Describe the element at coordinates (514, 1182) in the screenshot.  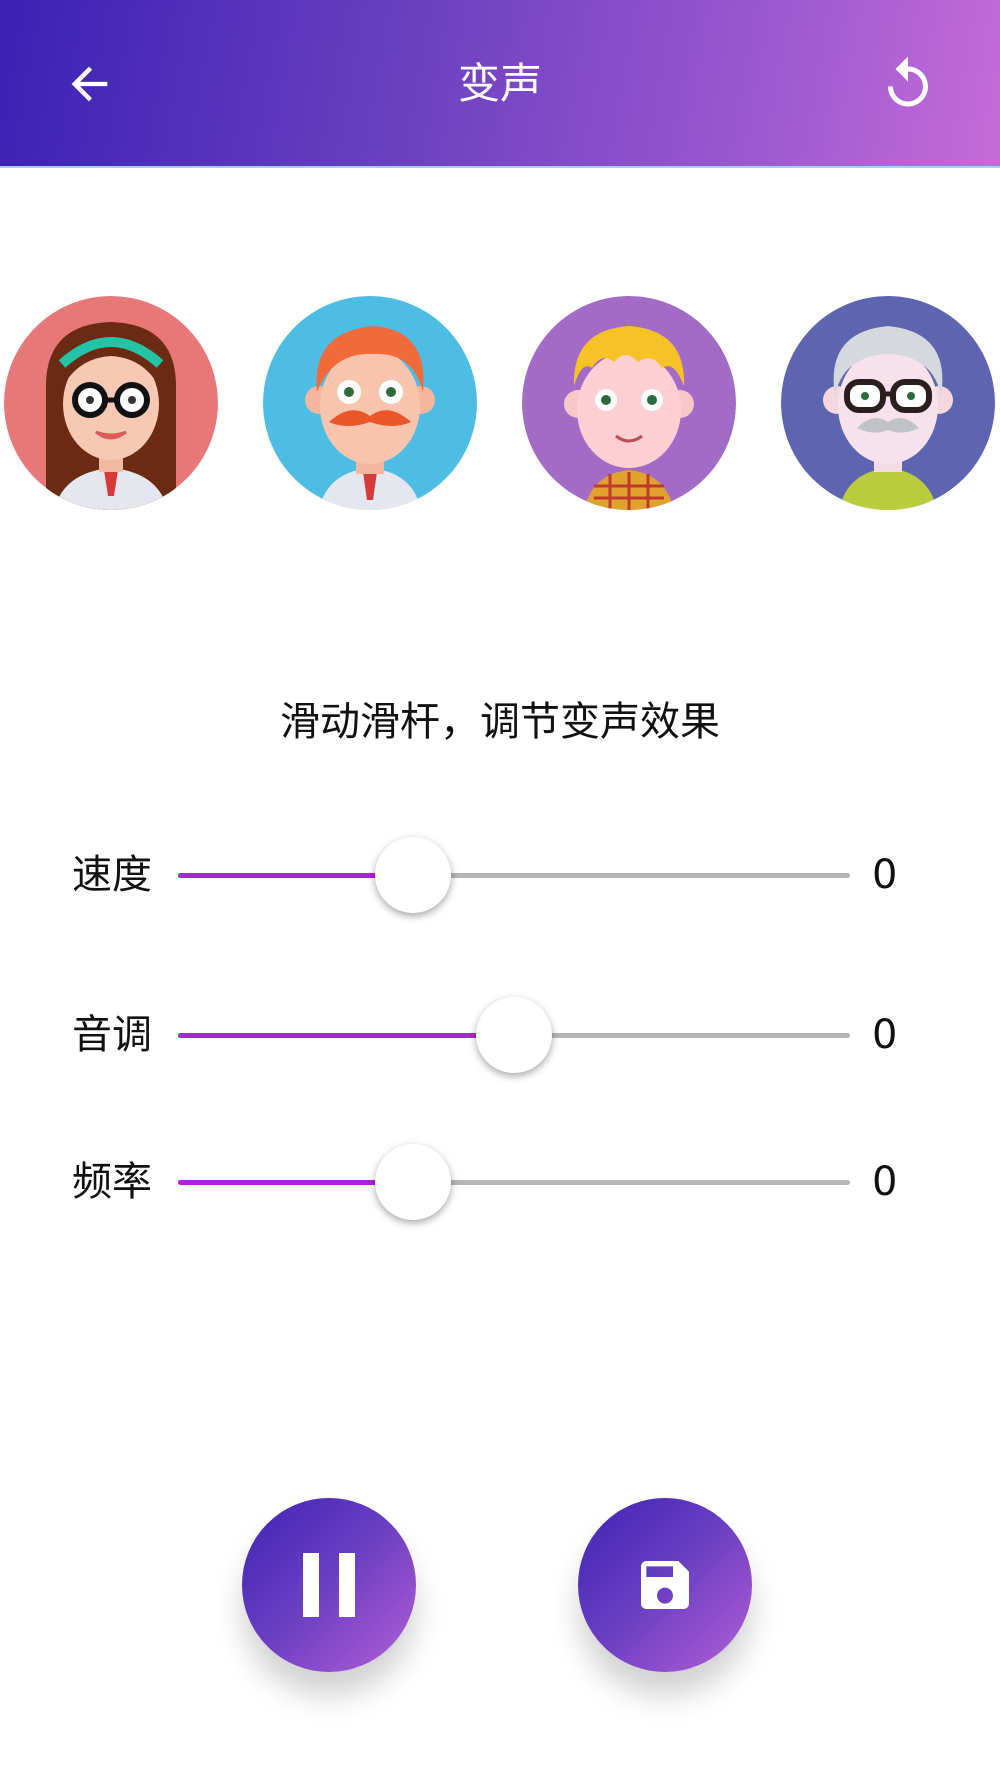
I see `frequency-slider` at that location.